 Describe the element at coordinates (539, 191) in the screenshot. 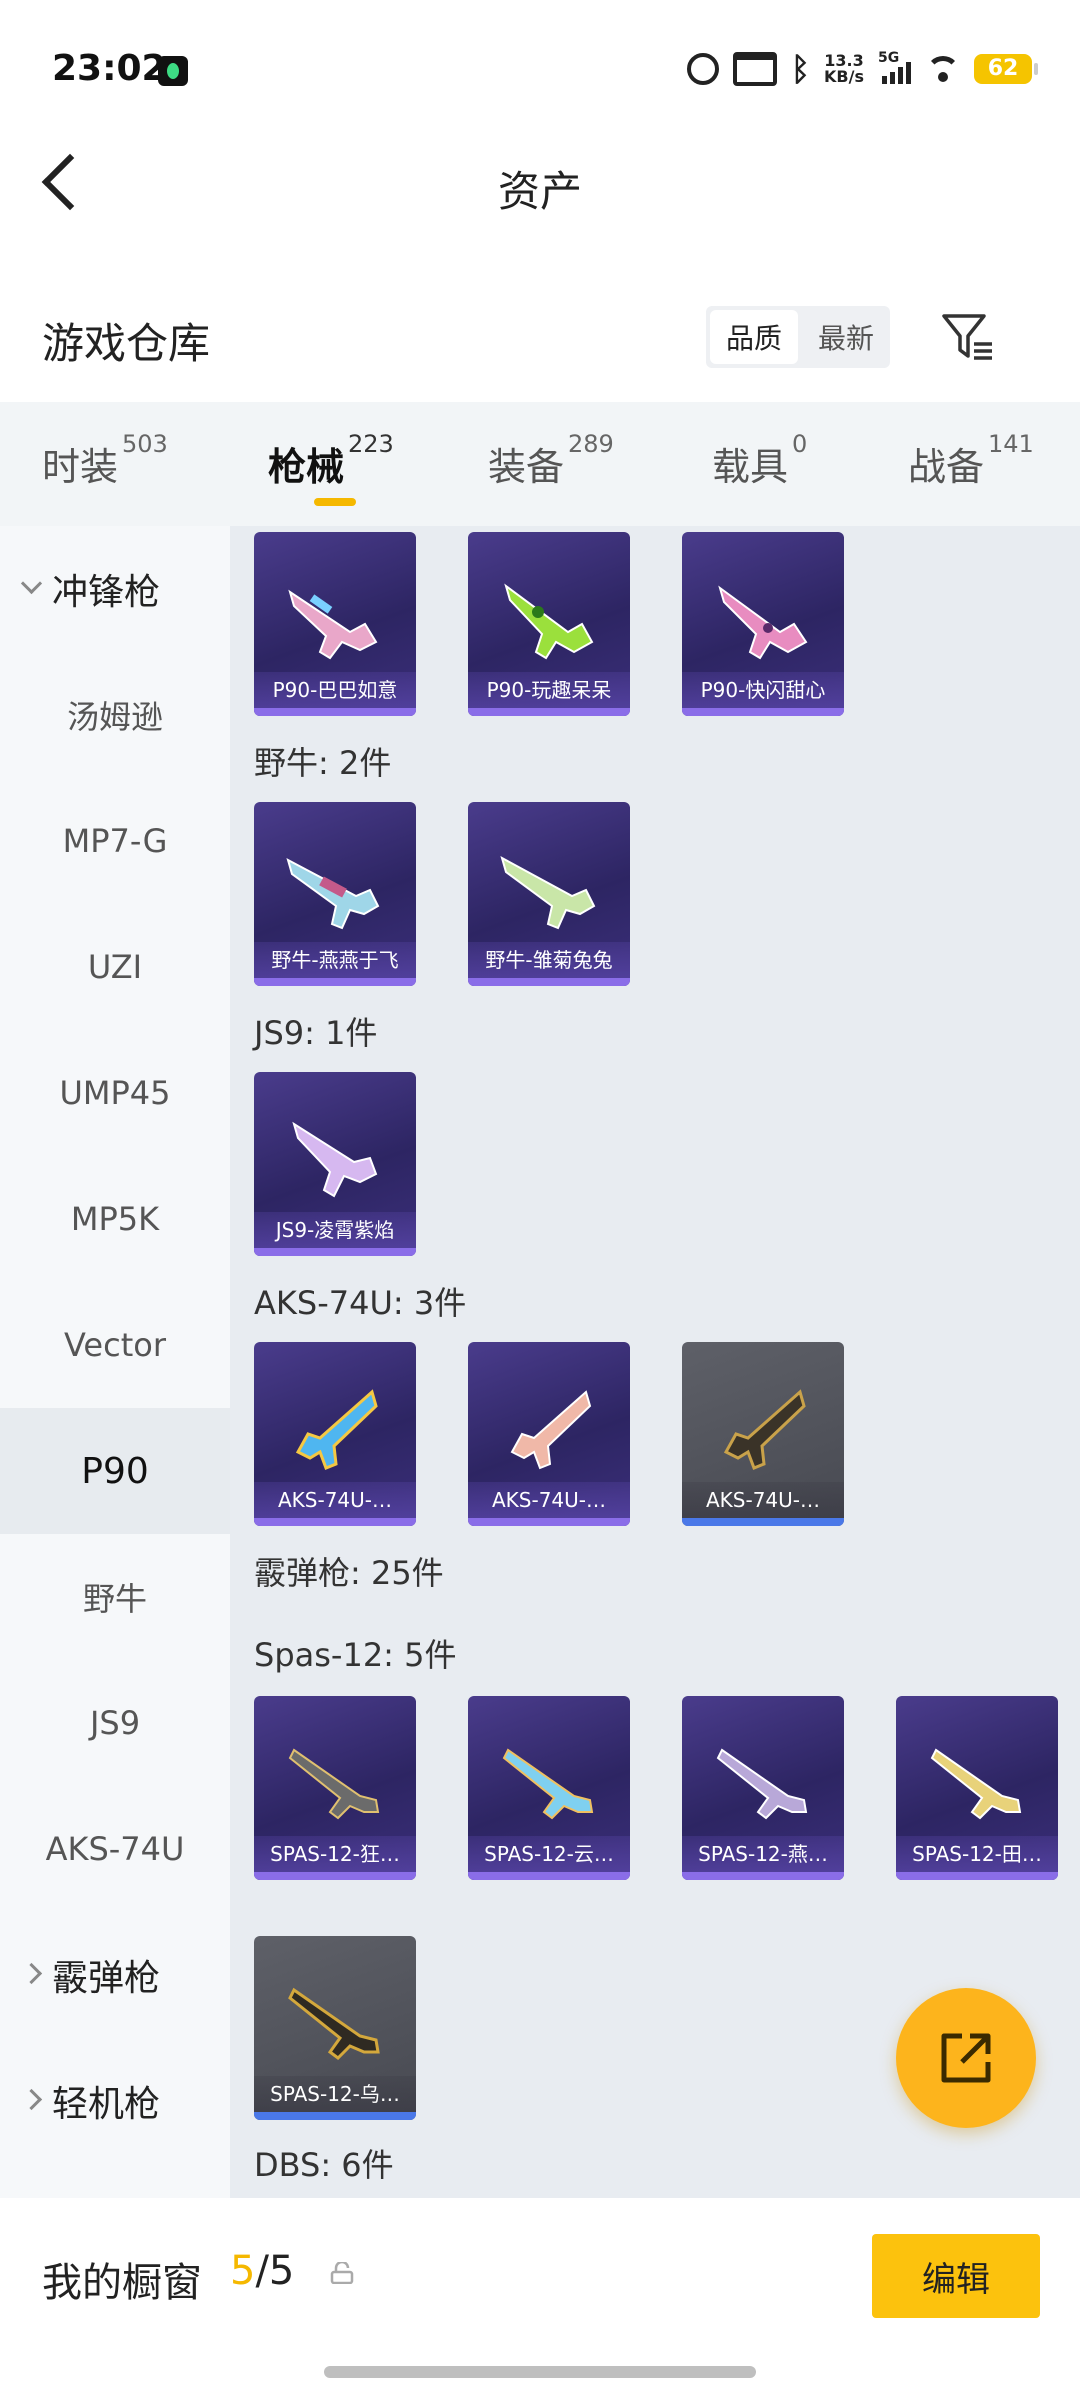

I see `page-title: 资产` at that location.